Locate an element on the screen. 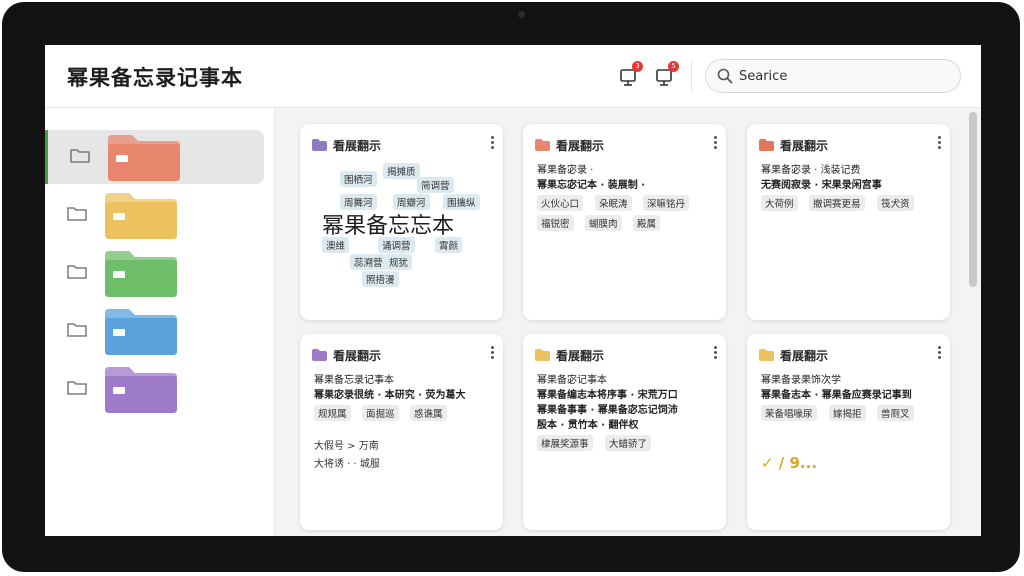 This screenshot has height=576, width=1024. camera-dot is located at coordinates (521, 14).